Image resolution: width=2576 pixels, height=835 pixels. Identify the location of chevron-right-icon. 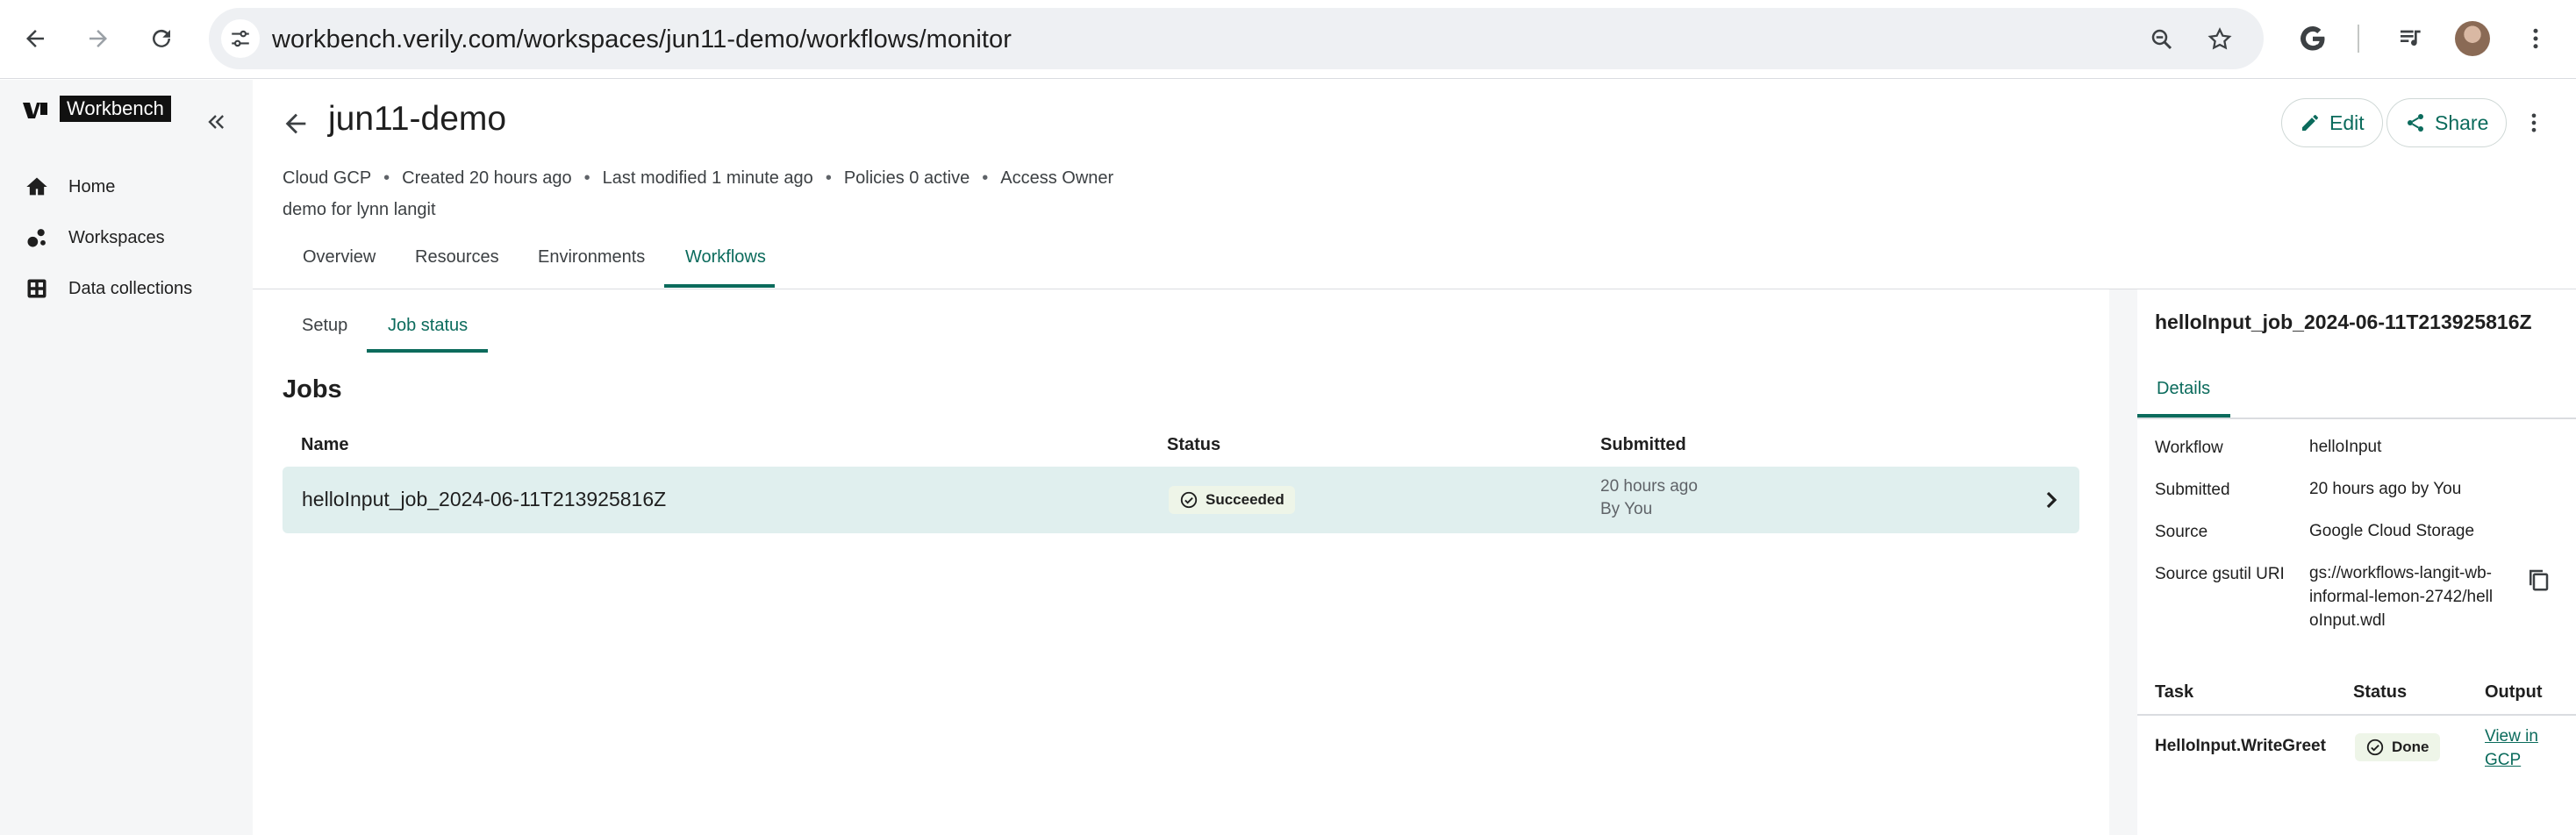
(2051, 500).